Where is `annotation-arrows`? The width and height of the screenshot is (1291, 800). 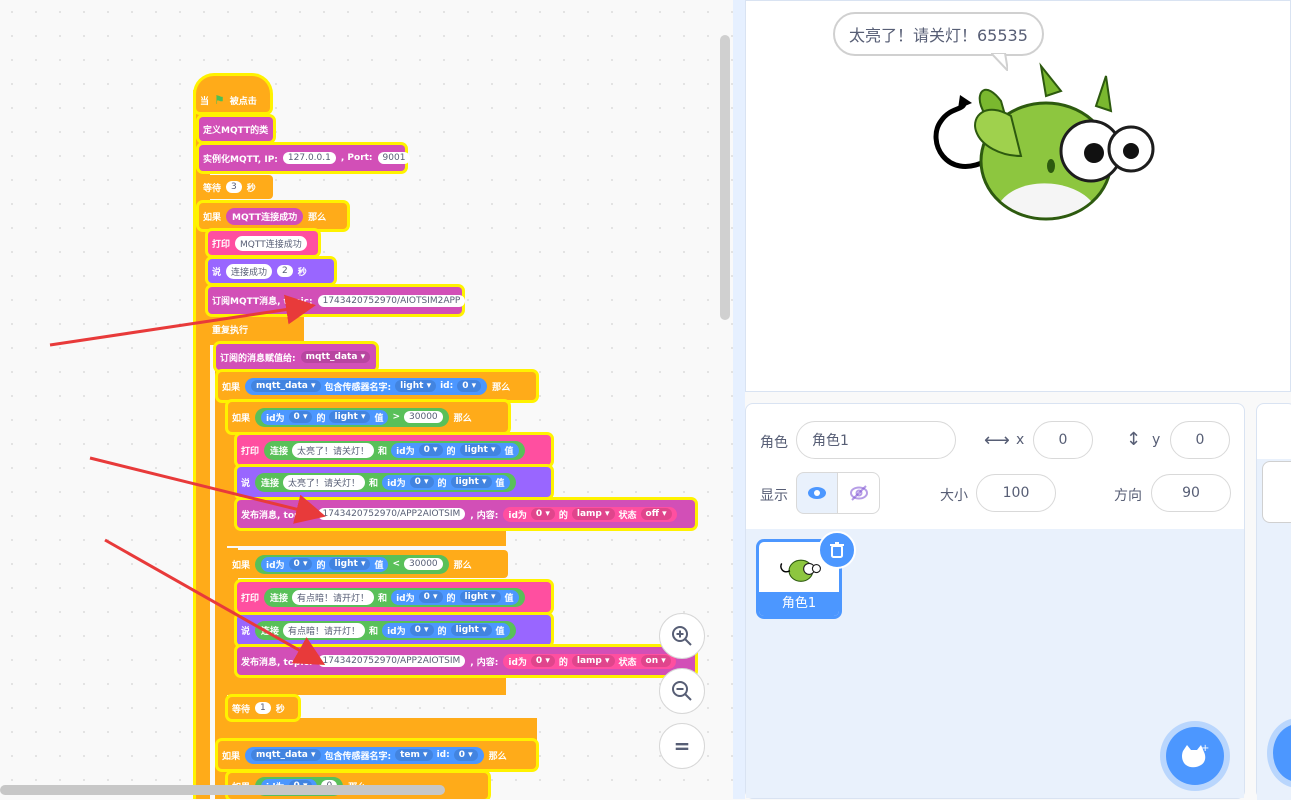 annotation-arrows is located at coordinates (187, 479).